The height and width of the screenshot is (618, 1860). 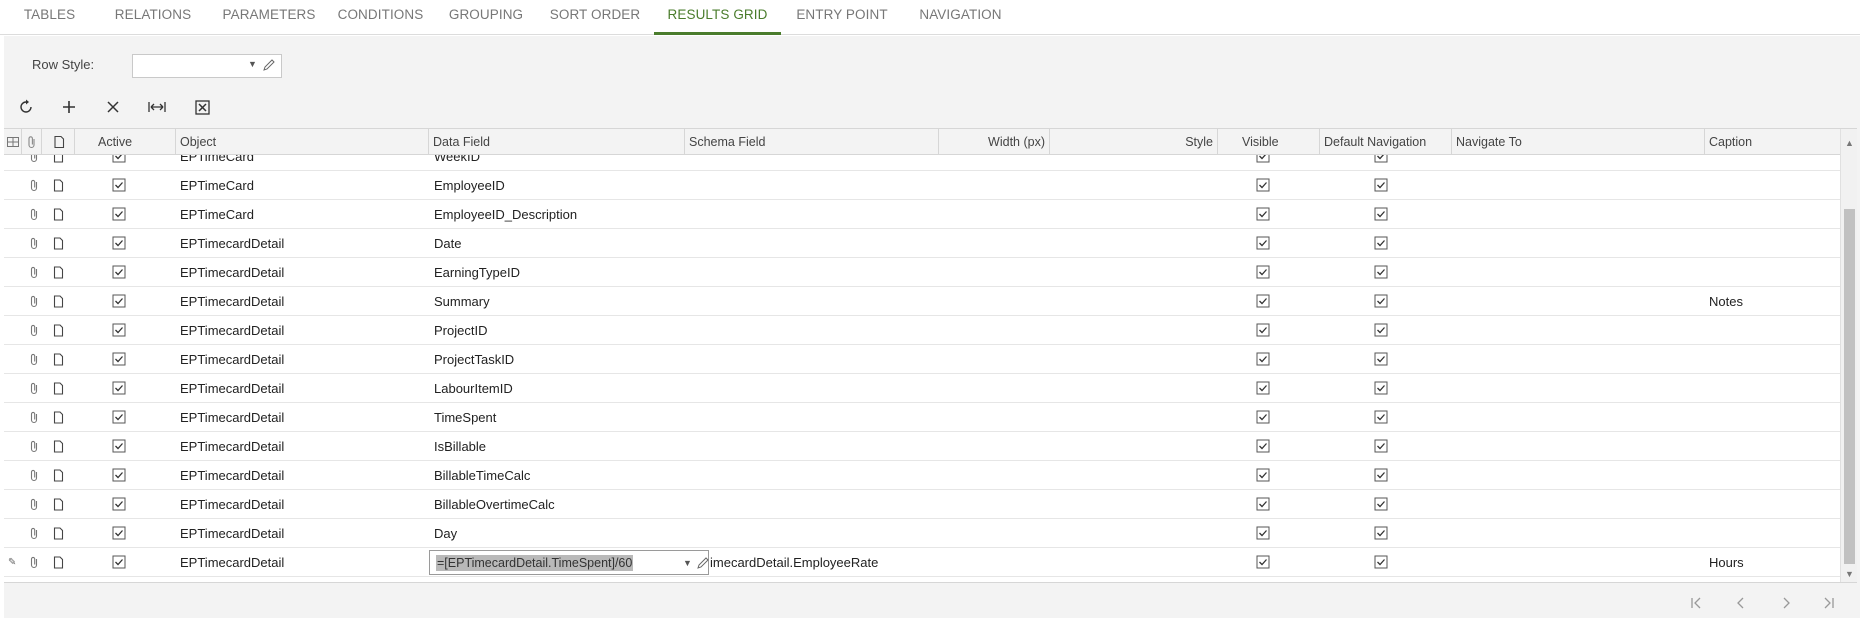 I want to click on table-row: EPTimeCard EmployeeID, so click(x=922, y=185).